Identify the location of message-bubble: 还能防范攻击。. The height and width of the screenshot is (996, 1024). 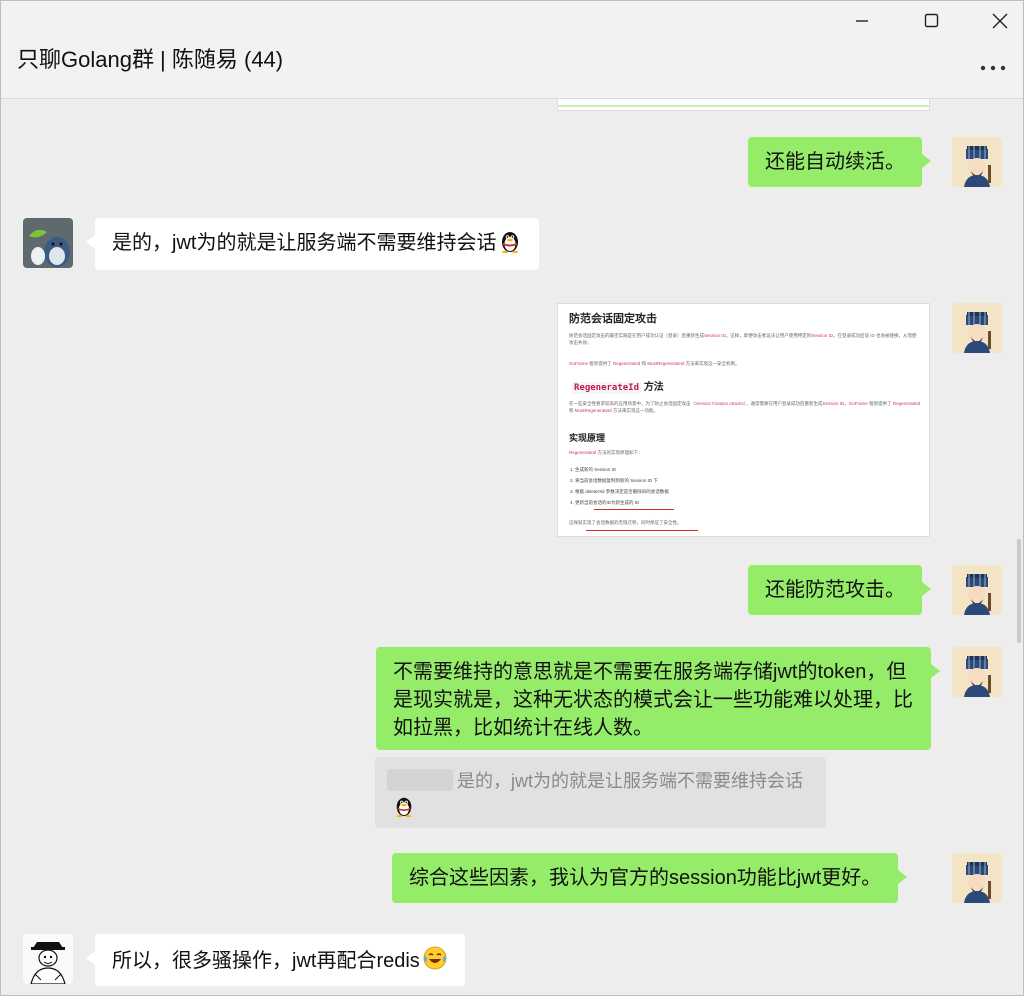
(839, 590).